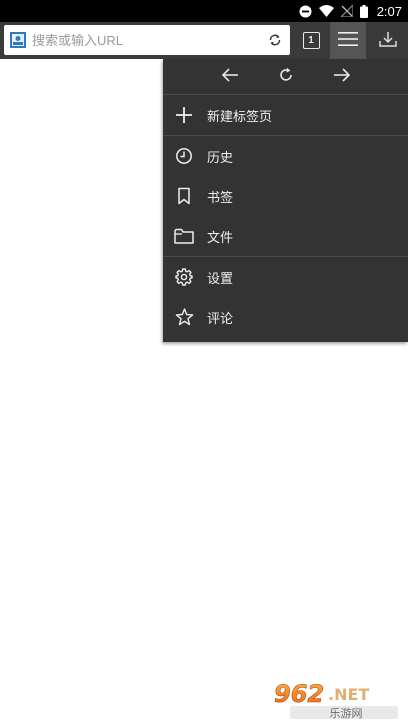  Describe the element at coordinates (220, 198) in the screenshot. I see `menu-item-label: 书签` at that location.